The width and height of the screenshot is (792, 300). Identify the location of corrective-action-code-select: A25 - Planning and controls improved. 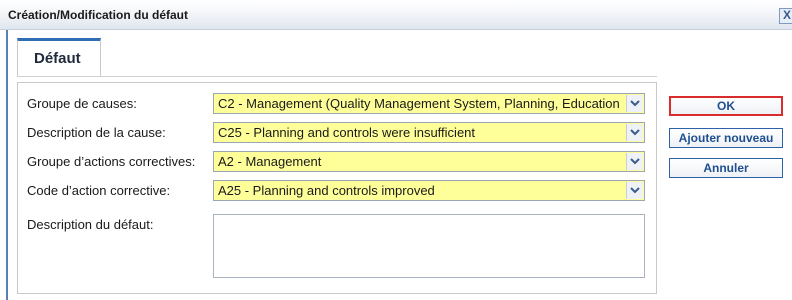
(429, 190).